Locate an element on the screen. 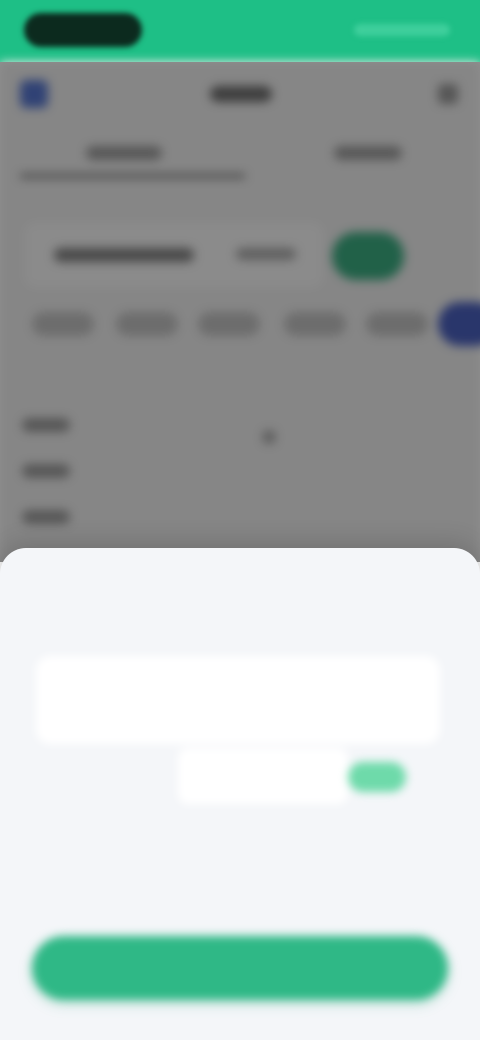 This screenshot has width=480, height=1040. status-time-pill is located at coordinates (83, 30).